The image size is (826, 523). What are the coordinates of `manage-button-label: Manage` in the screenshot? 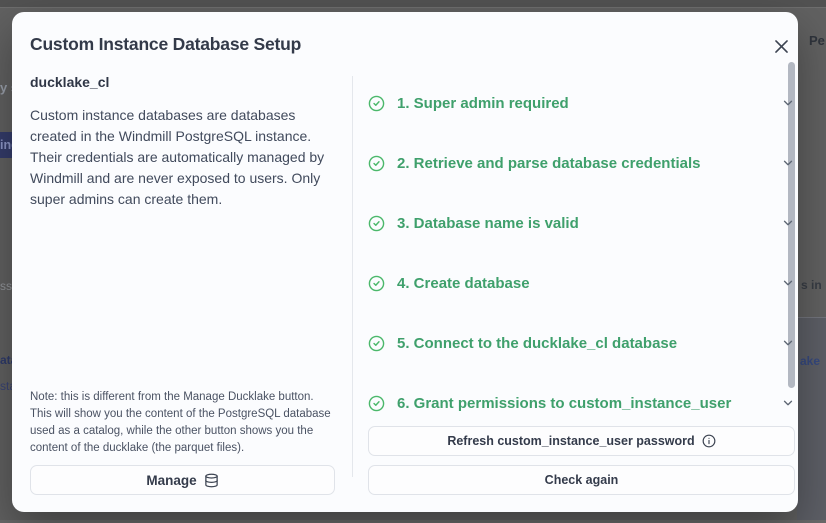 It's located at (171, 480).